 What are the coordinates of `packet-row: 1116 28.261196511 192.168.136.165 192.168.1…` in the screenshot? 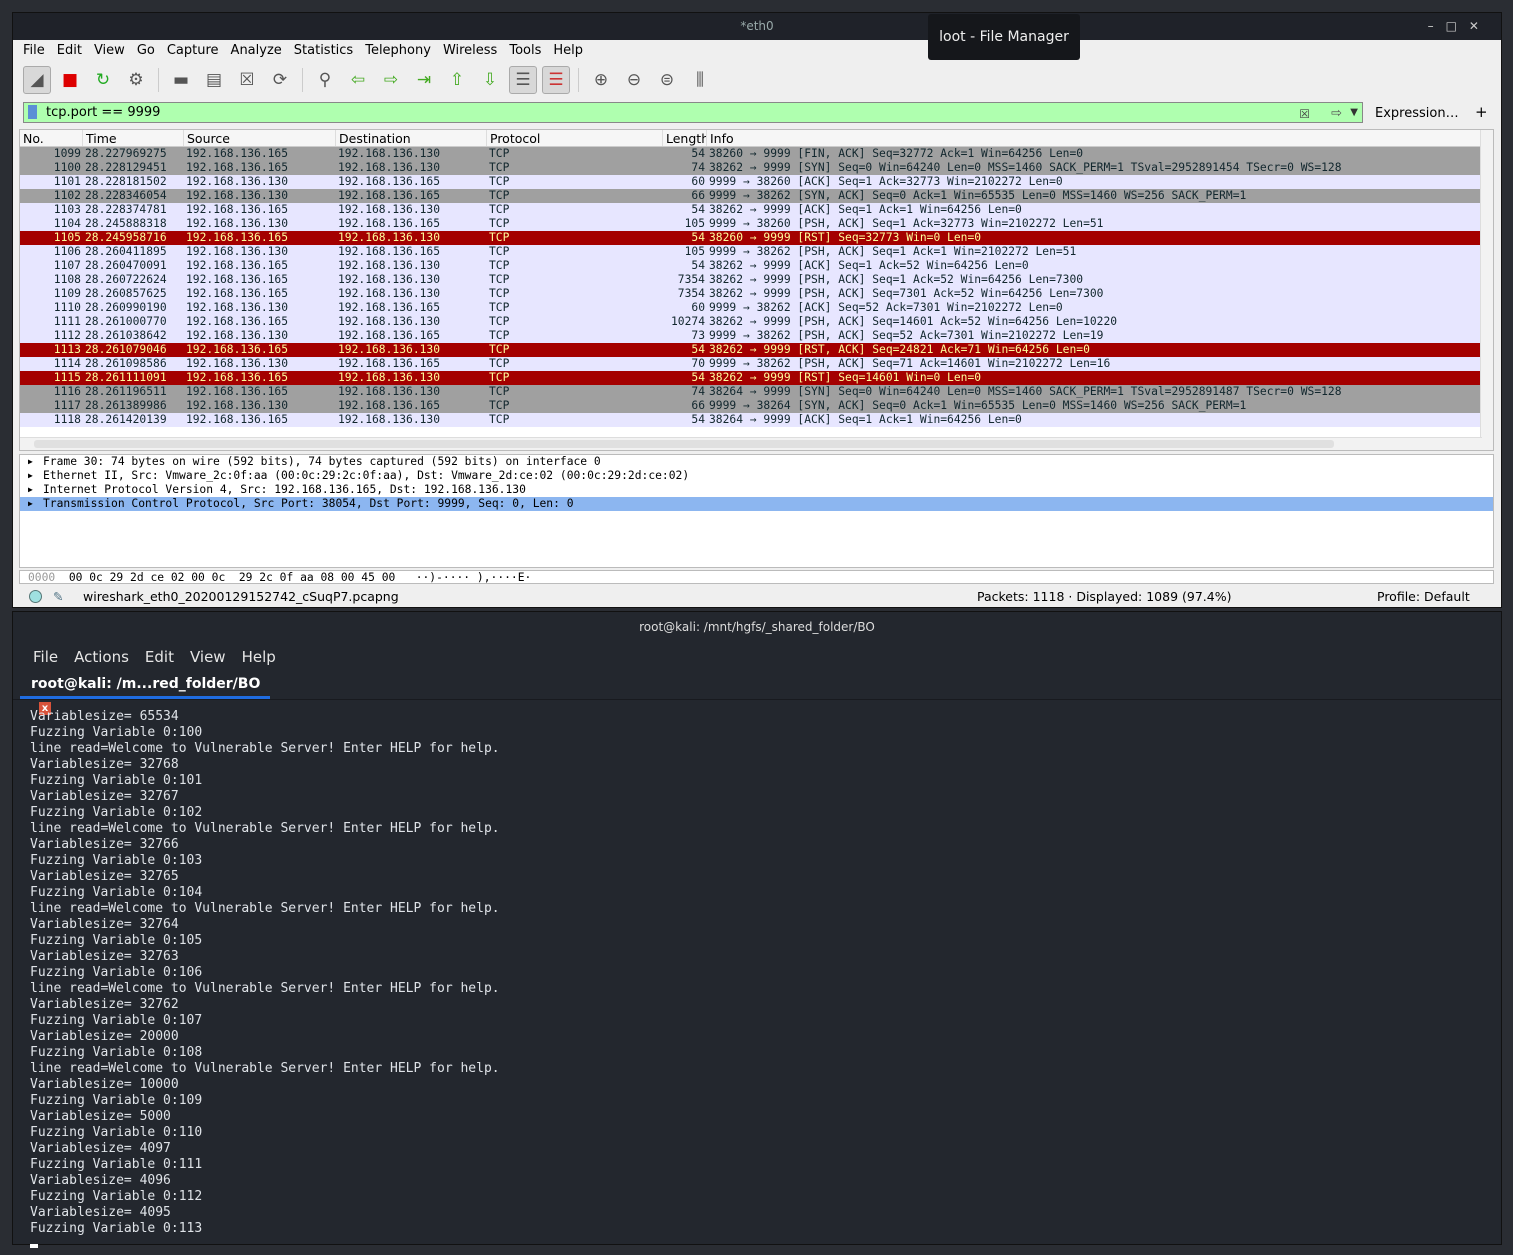 It's located at (756, 392).